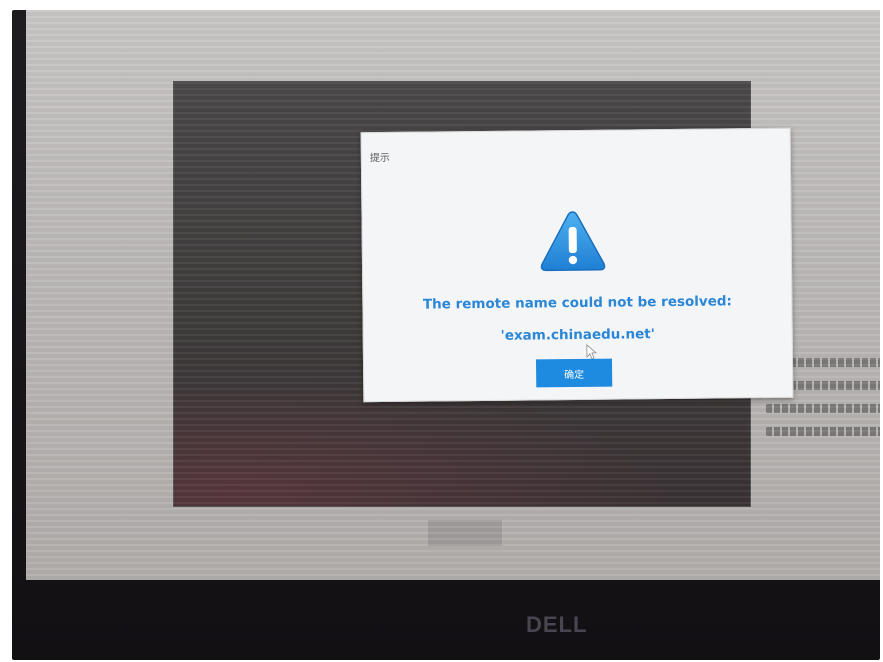 The image size is (883, 662). What do you see at coordinates (577, 303) in the screenshot?
I see `error-message: The remote name could not be resolved:` at bounding box center [577, 303].